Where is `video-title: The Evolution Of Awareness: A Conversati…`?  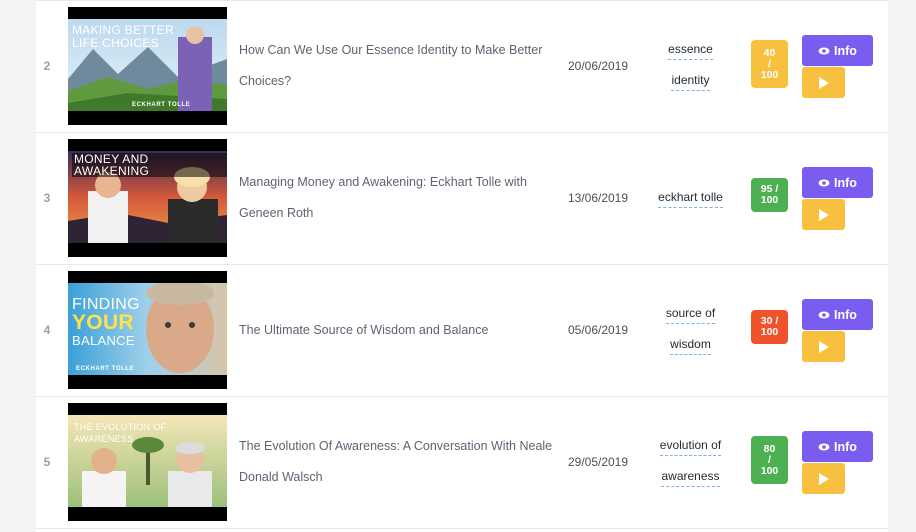
video-title: The Evolution Of Awareness: A Conversati… is located at coordinates (399, 462).